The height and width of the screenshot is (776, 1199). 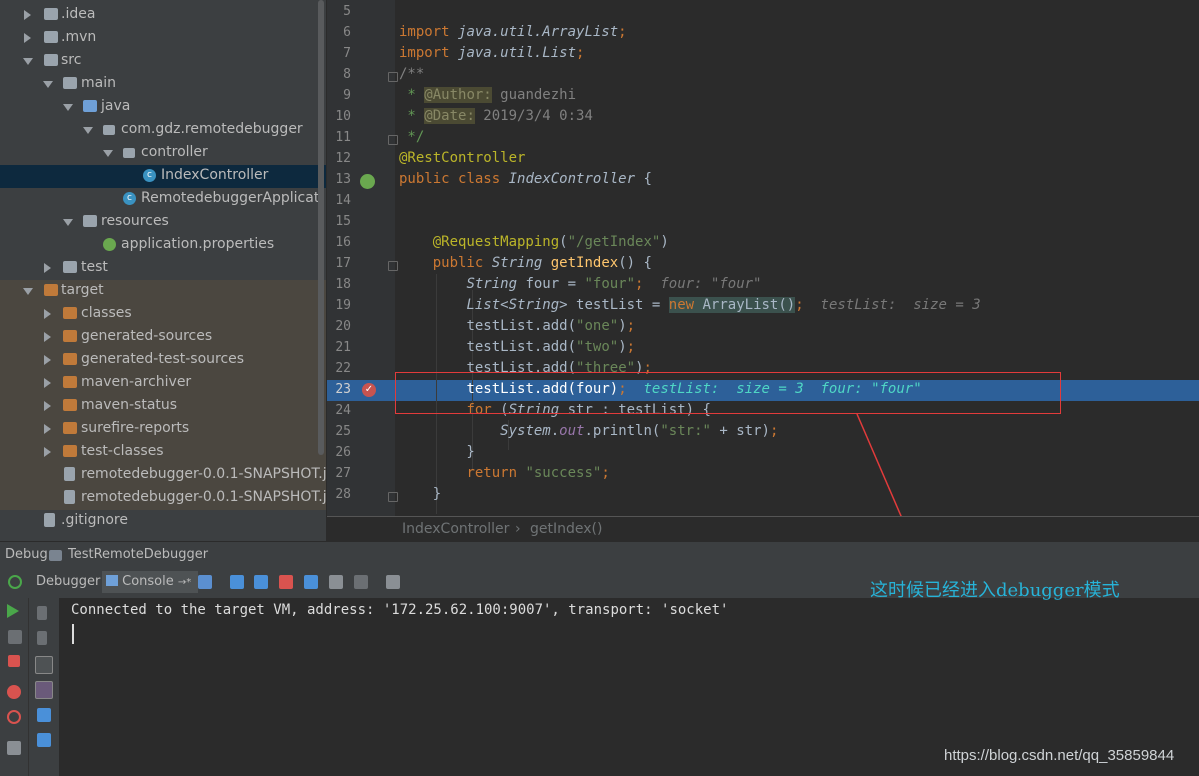 I want to click on tree-item-surefire-reports: surefire-reports, so click(x=163, y=429).